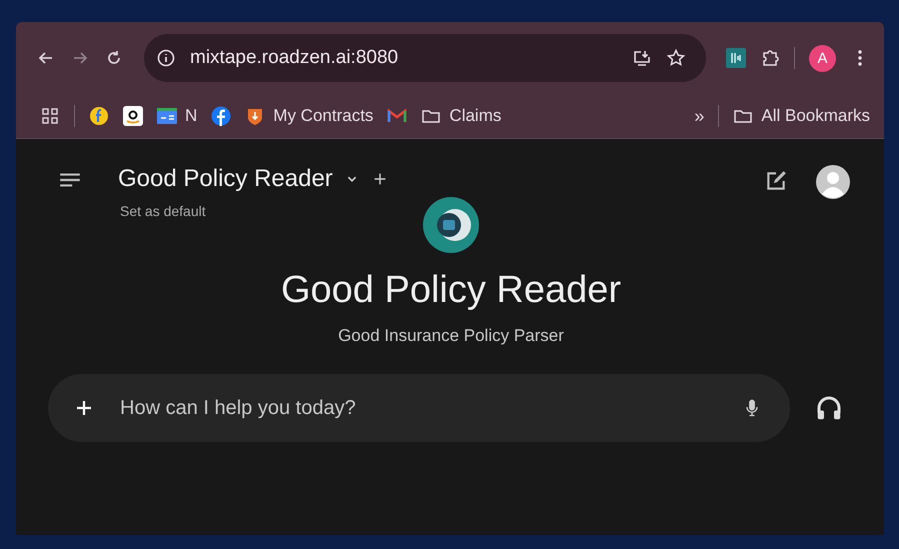 This screenshot has width=899, height=549. What do you see at coordinates (84, 408) in the screenshot?
I see `plus-icon` at bounding box center [84, 408].